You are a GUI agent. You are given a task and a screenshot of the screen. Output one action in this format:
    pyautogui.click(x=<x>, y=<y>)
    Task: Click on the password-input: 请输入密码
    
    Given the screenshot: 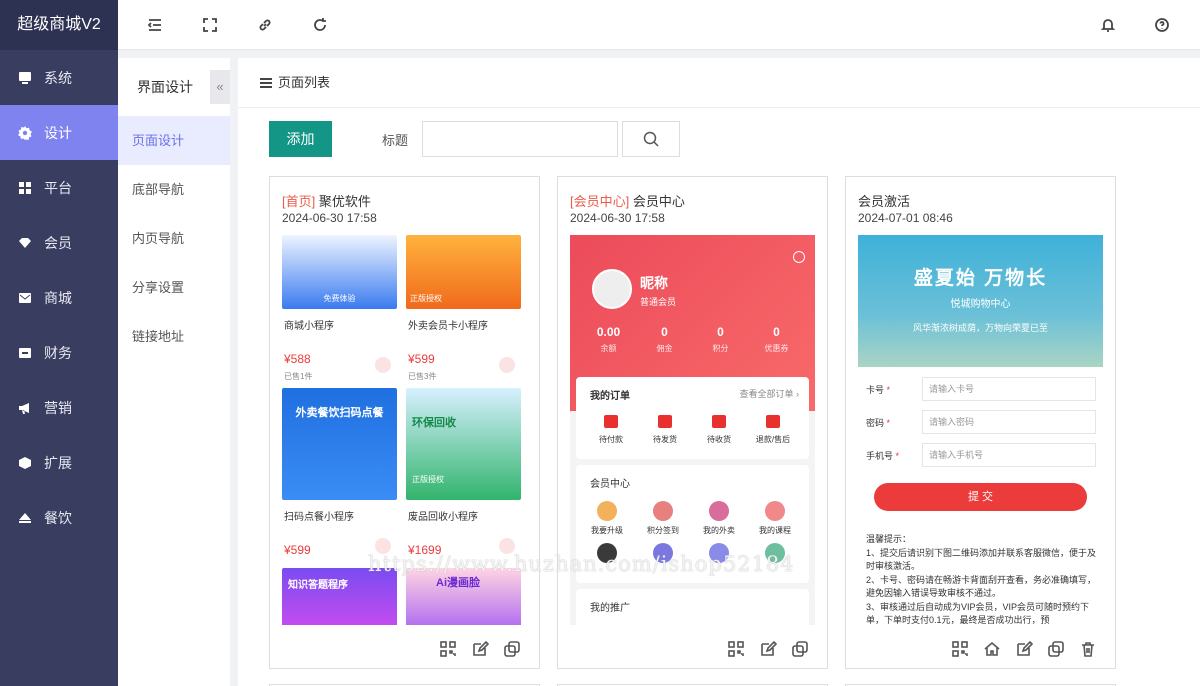 What is the action you would take?
    pyautogui.click(x=1009, y=422)
    